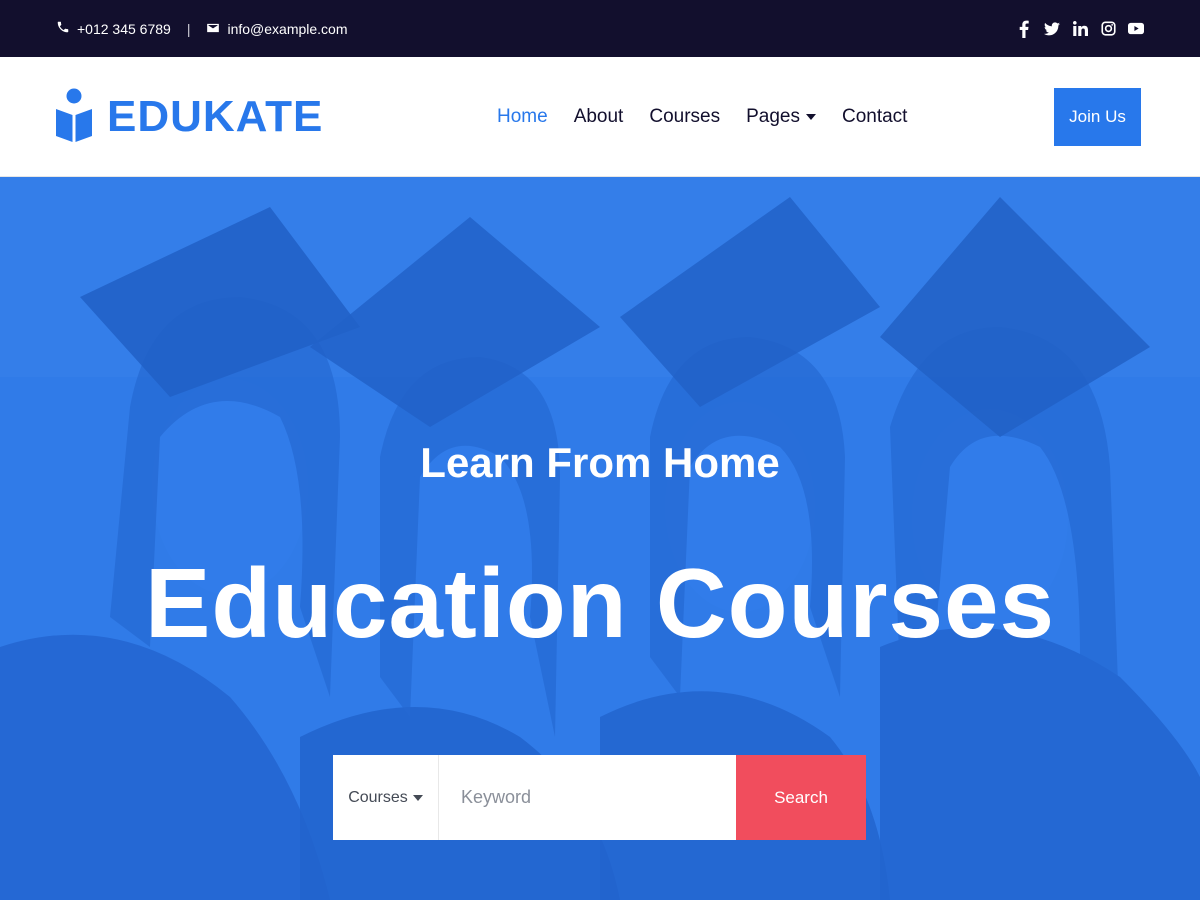 The image size is (1200, 900). What do you see at coordinates (773, 116) in the screenshot?
I see `nav-pages-label: Pages` at bounding box center [773, 116].